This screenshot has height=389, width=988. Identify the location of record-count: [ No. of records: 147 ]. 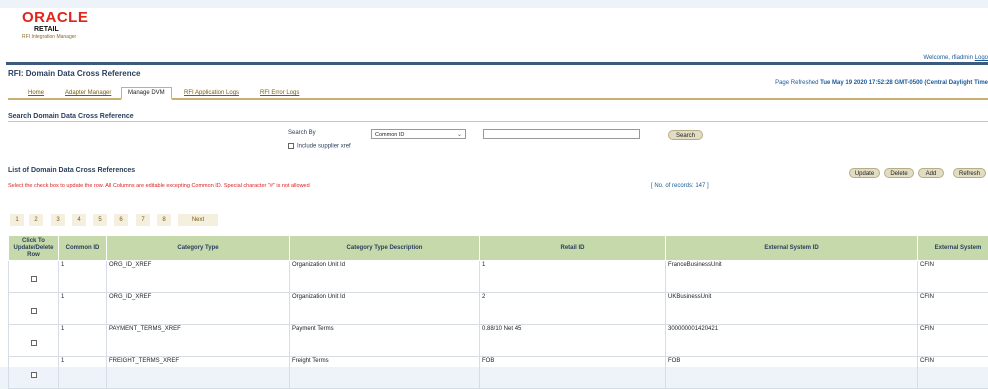
(680, 186).